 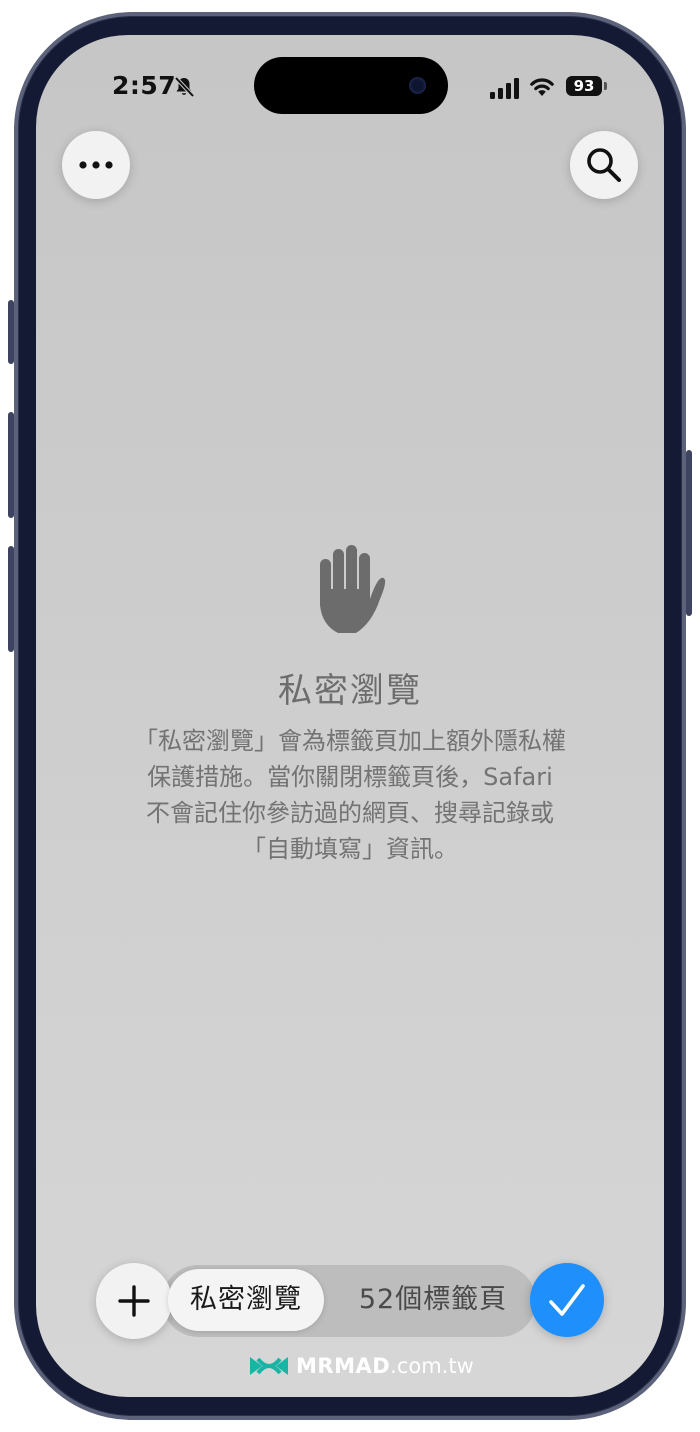 What do you see at coordinates (584, 86) in the screenshot?
I see `battery-indicator: 93` at bounding box center [584, 86].